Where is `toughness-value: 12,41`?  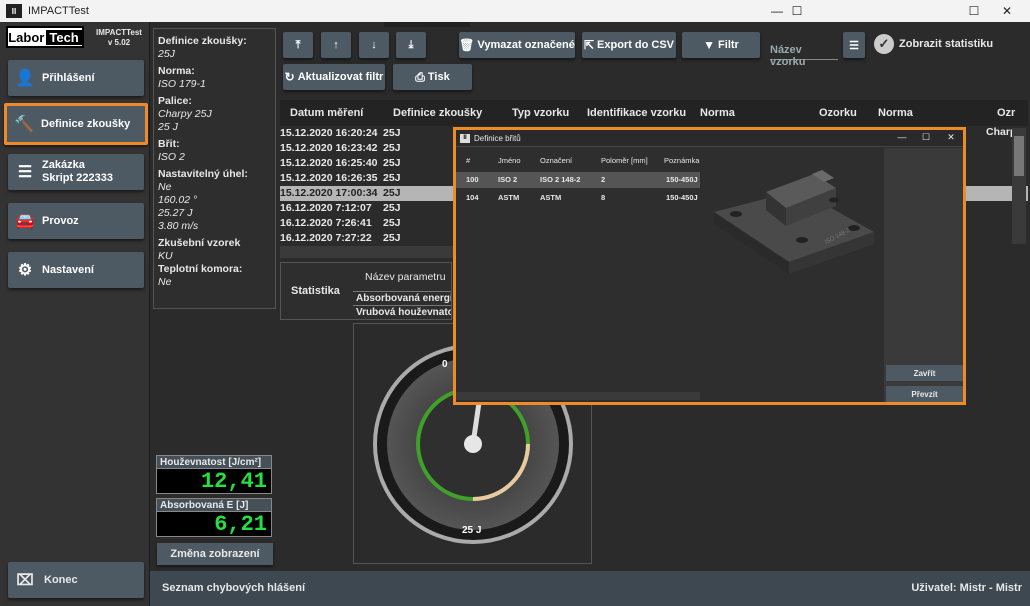
toughness-value: 12,41 is located at coordinates (214, 481).